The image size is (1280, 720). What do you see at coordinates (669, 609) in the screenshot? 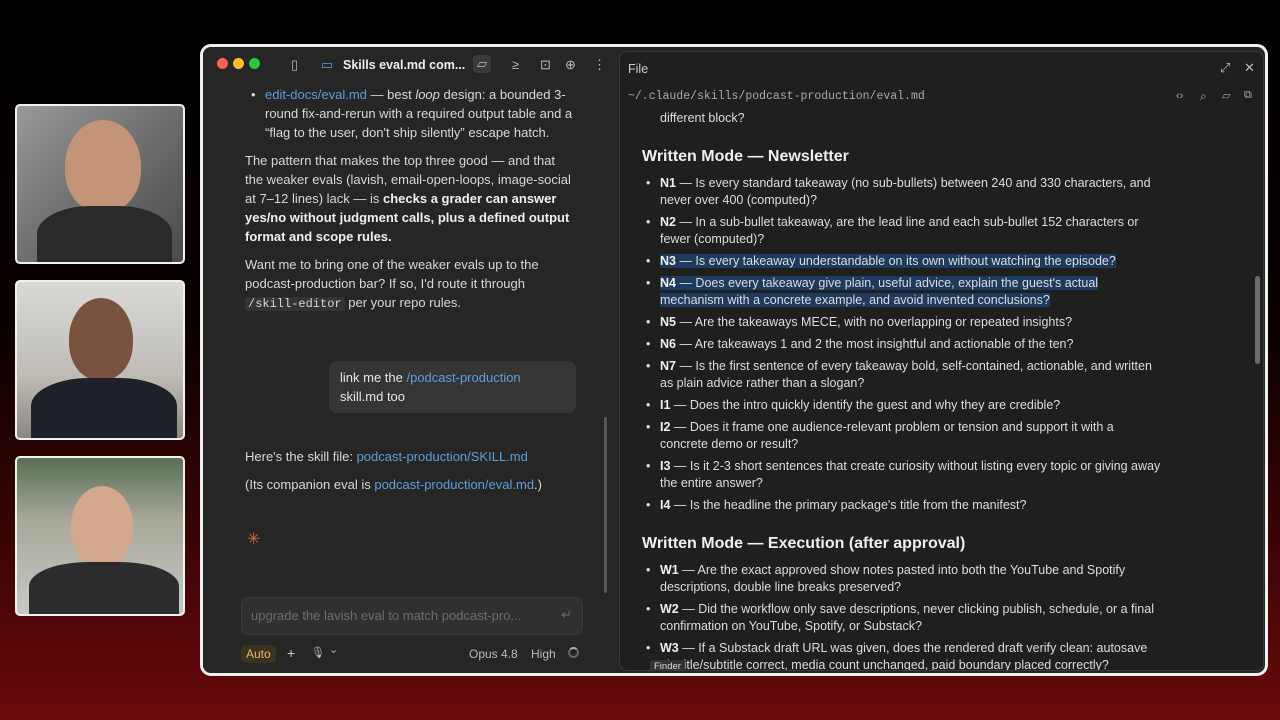
I see `criterion-id: W2` at bounding box center [669, 609].